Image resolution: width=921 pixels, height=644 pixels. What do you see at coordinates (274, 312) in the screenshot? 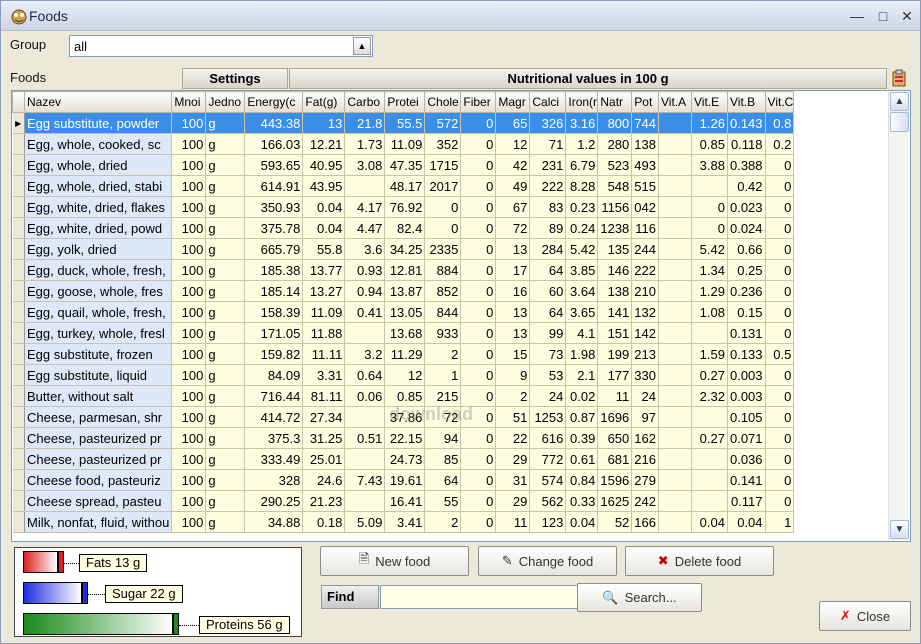
I see `table-cell: 158.39` at bounding box center [274, 312].